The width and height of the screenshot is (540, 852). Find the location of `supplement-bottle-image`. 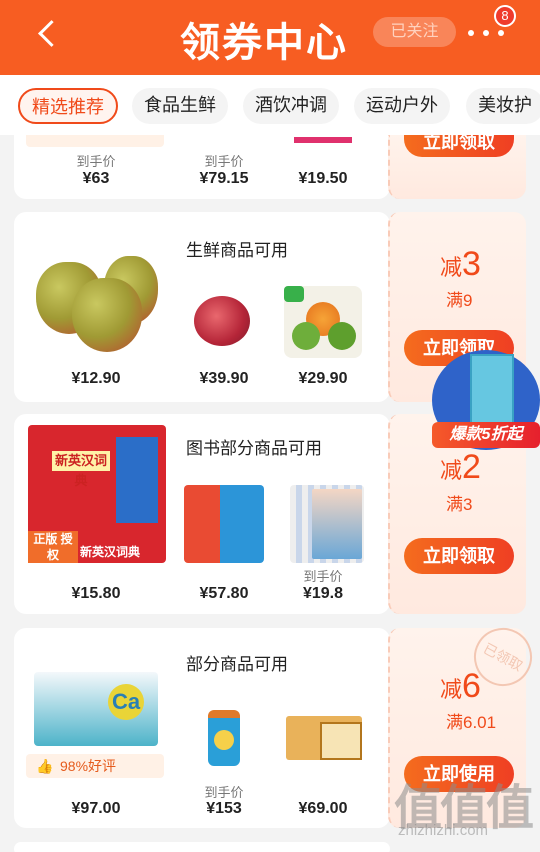

supplement-bottle-image is located at coordinates (224, 738).